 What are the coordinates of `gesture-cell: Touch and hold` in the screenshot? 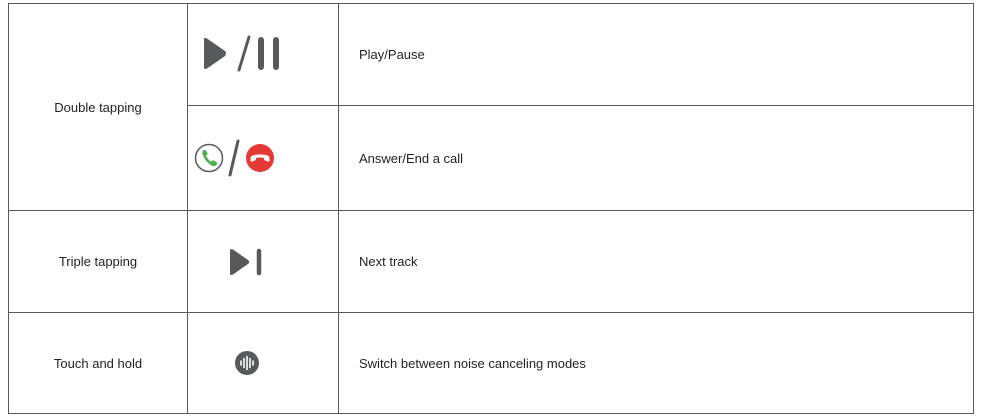 It's located at (98, 363).